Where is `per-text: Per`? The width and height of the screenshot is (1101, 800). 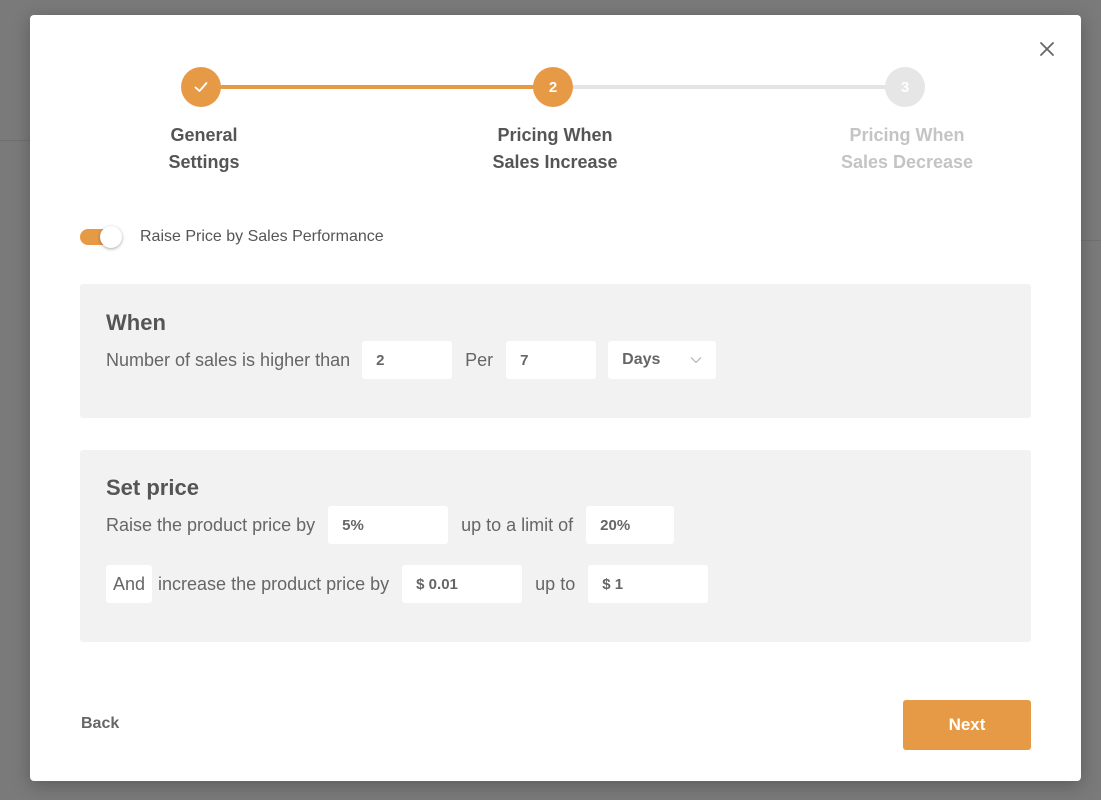
per-text: Per is located at coordinates (479, 359).